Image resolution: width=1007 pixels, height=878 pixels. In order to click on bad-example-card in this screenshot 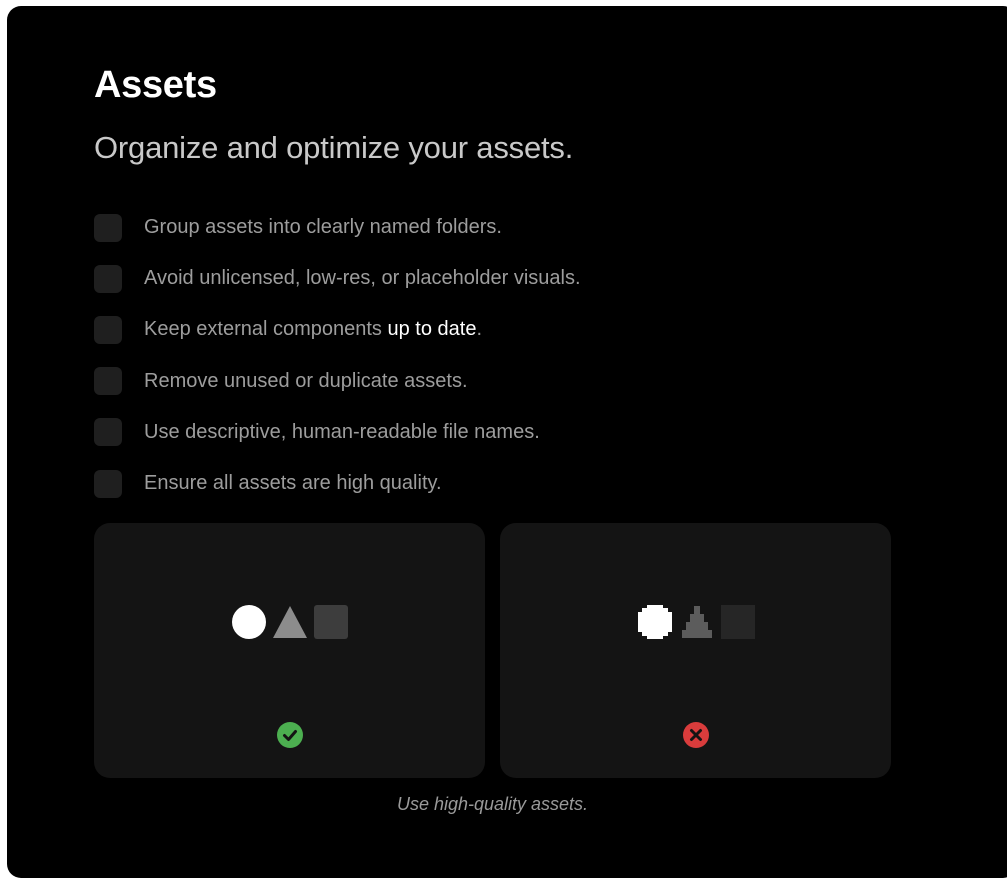, I will do `click(695, 650)`.